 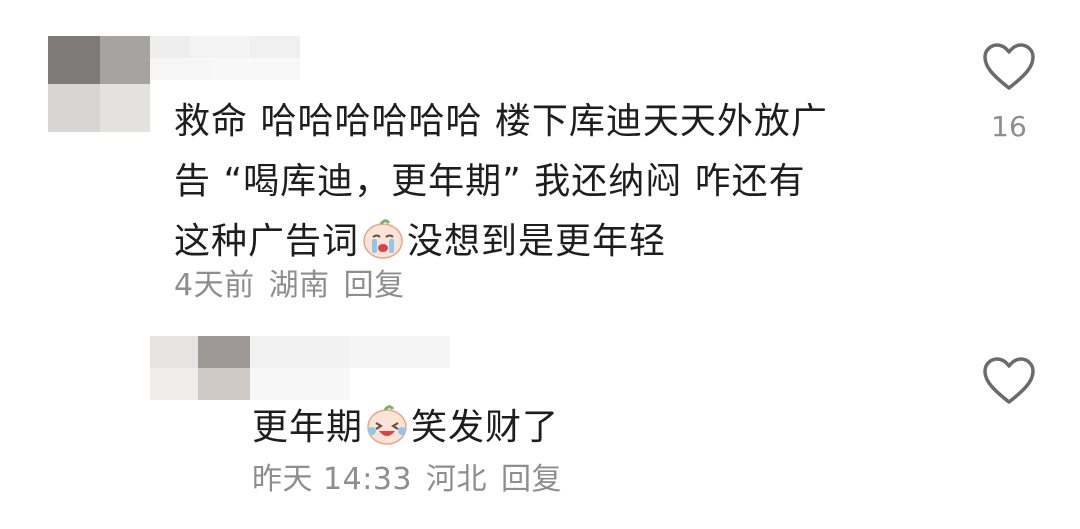 What do you see at coordinates (374, 285) in the screenshot?
I see `comment-reply-button: 回复` at bounding box center [374, 285].